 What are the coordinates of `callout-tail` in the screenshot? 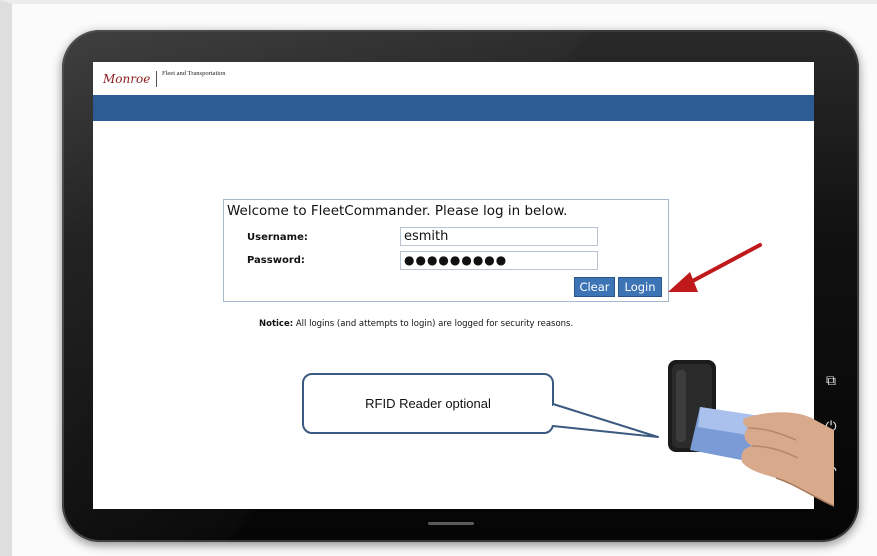 It's located at (604, 420).